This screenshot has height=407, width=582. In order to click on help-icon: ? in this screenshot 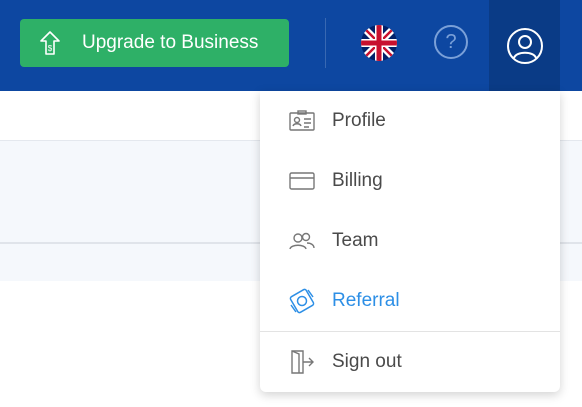, I will do `click(451, 42)`.